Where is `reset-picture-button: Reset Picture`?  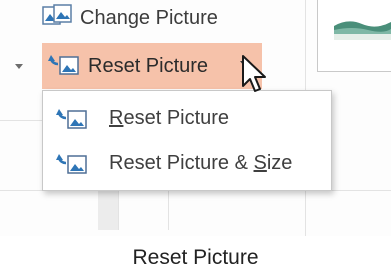
reset-picture-button: Reset Picture is located at coordinates (152, 66).